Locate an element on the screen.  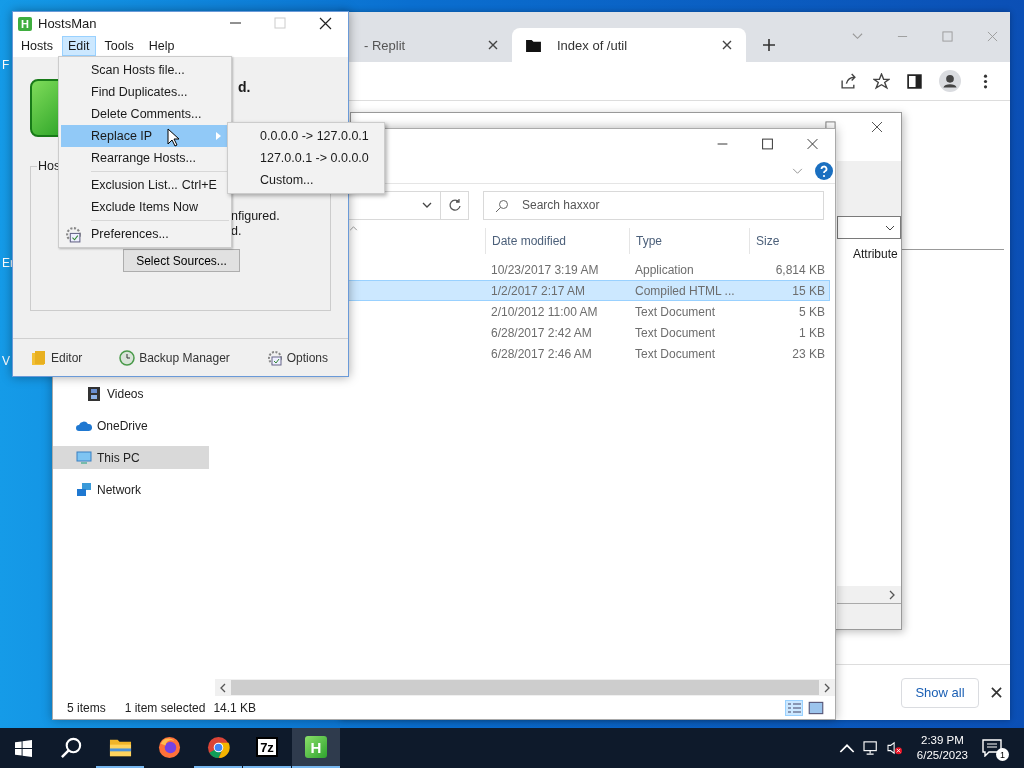
window-title: HostsMan is located at coordinates (67, 23).